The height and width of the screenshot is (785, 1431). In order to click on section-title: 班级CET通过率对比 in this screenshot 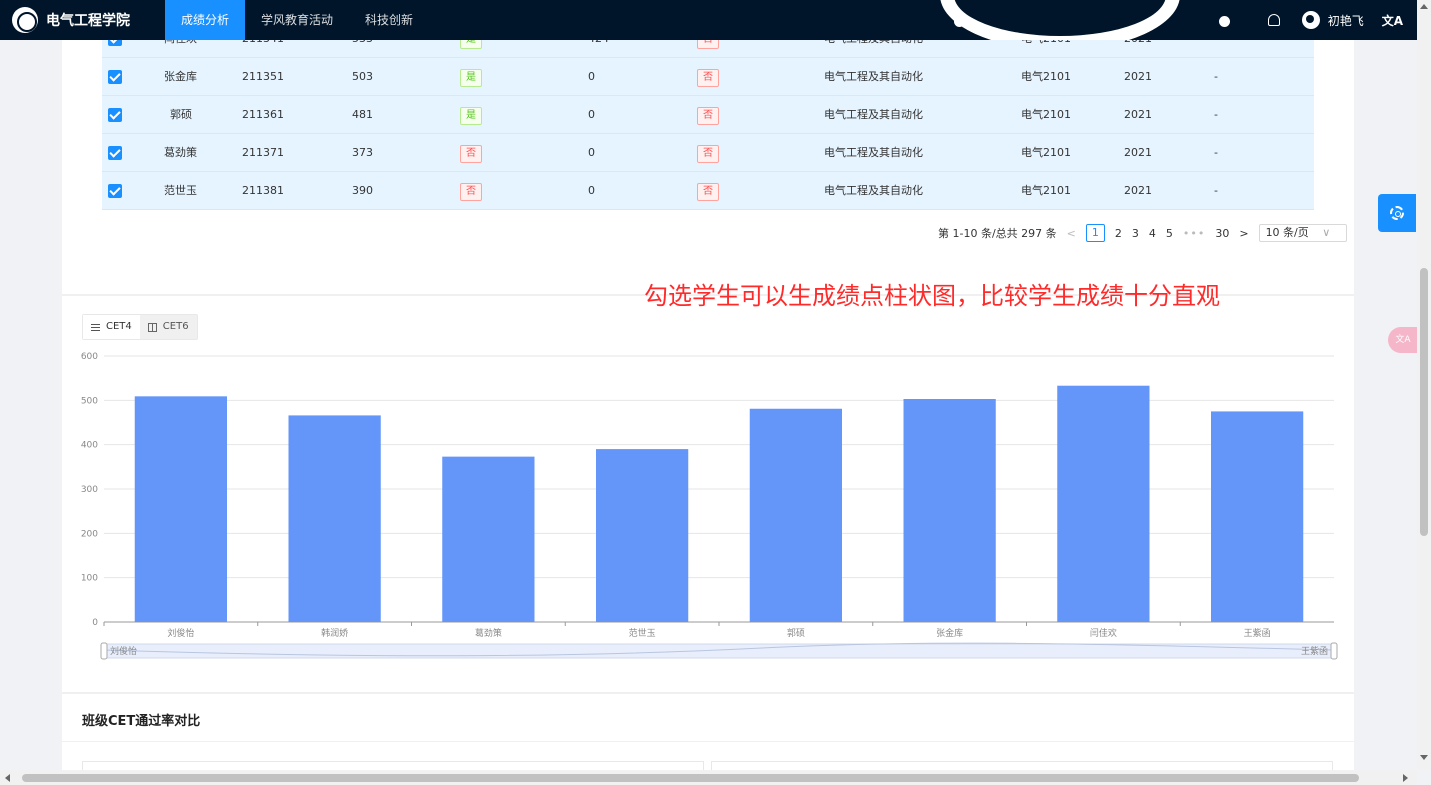, I will do `click(141, 721)`.